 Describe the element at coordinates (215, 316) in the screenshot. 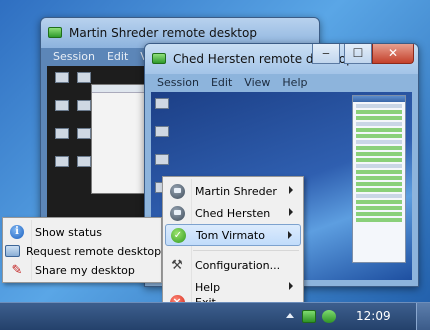

I see `taskbar: 12:09` at that location.